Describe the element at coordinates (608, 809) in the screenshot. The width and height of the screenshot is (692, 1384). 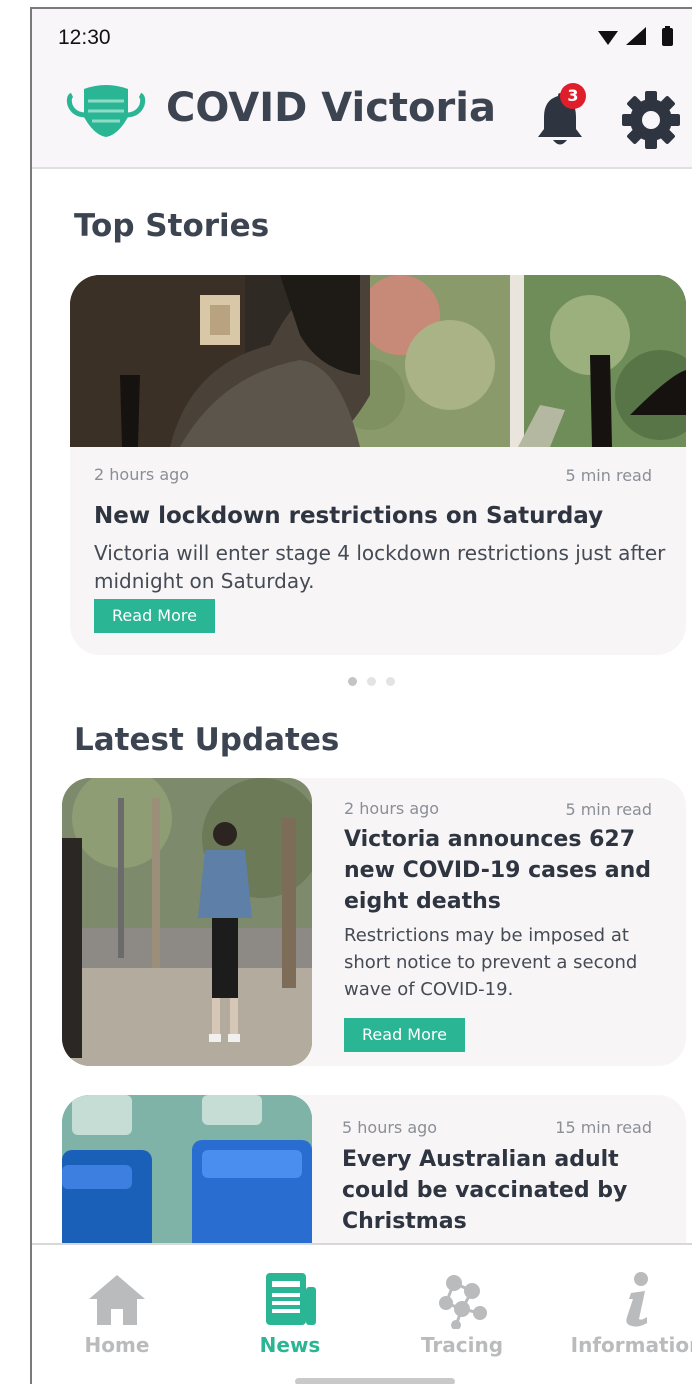
I see `update-read-time: 5 min read` at that location.